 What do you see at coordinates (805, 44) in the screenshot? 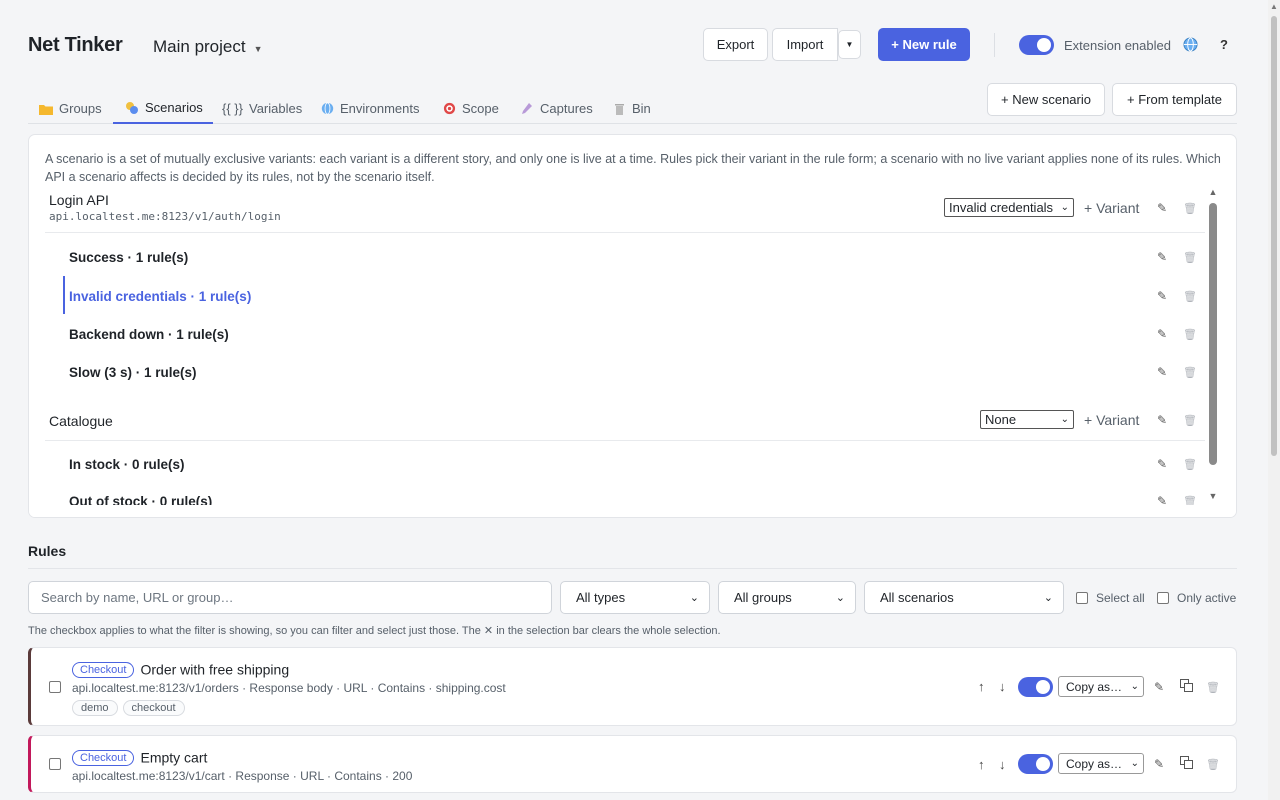
I see `import-button: Import` at bounding box center [805, 44].